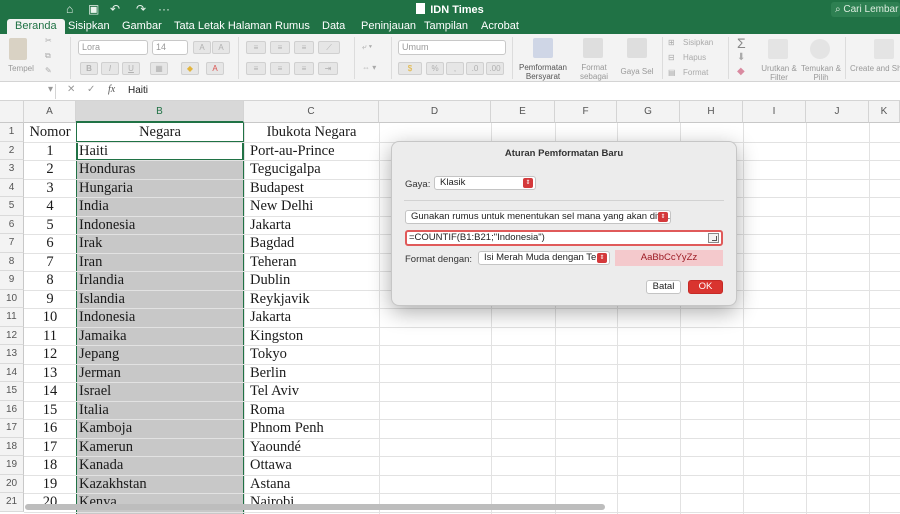  What do you see at coordinates (103, 336) in the screenshot?
I see `cell-b12: Jamaika` at bounding box center [103, 336].